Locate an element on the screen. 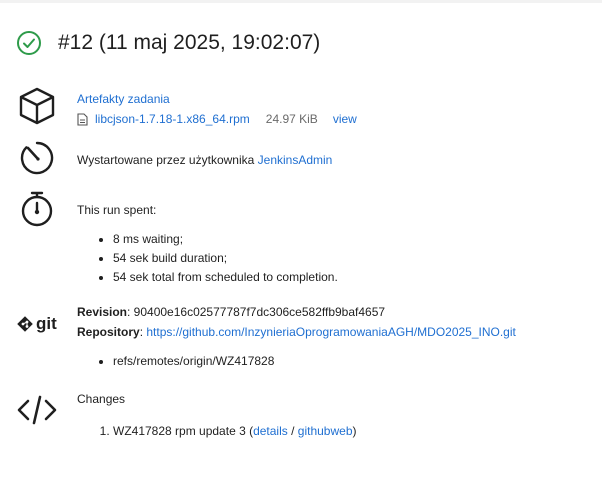  change-sep: / is located at coordinates (292, 431).